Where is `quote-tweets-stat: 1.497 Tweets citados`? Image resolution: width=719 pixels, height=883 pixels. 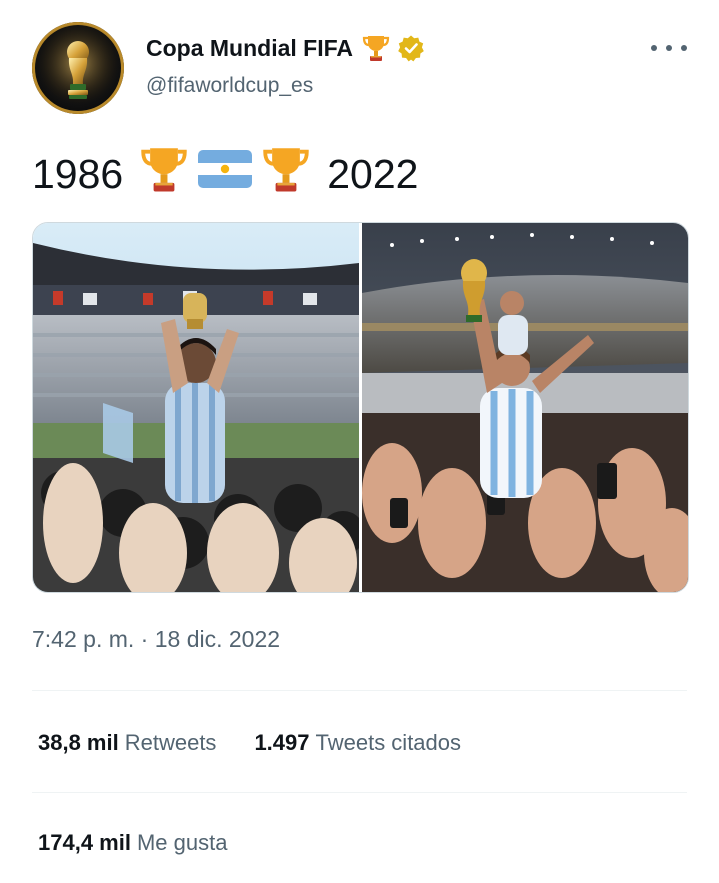 quote-tweets-stat: 1.497 Tweets citados is located at coordinates (357, 743).